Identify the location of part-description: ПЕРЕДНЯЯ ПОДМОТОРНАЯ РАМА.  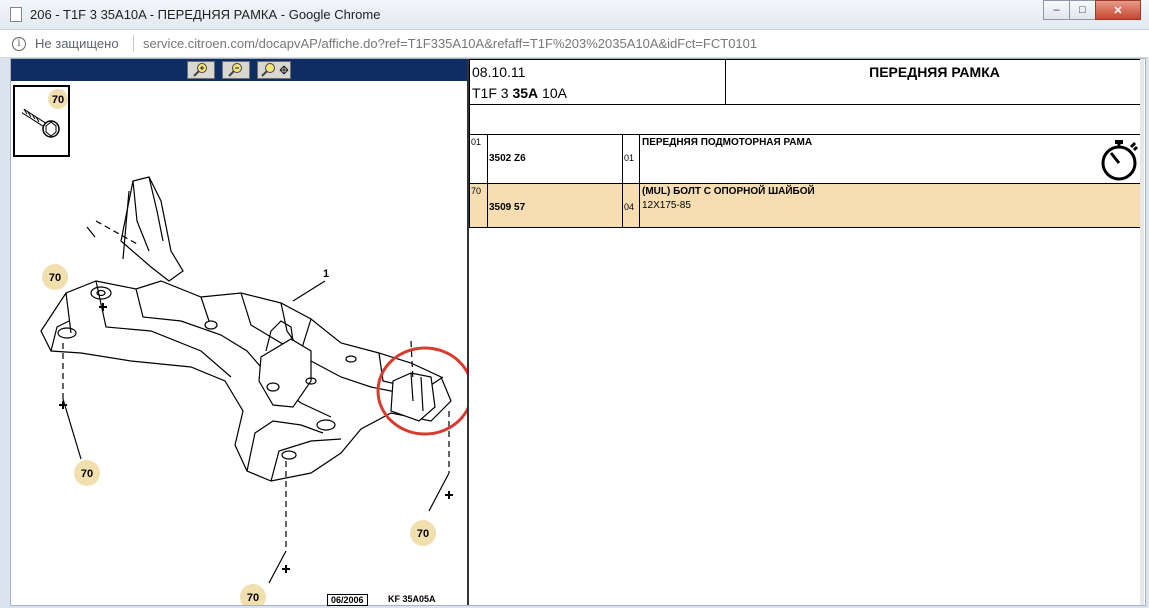
(727, 142).